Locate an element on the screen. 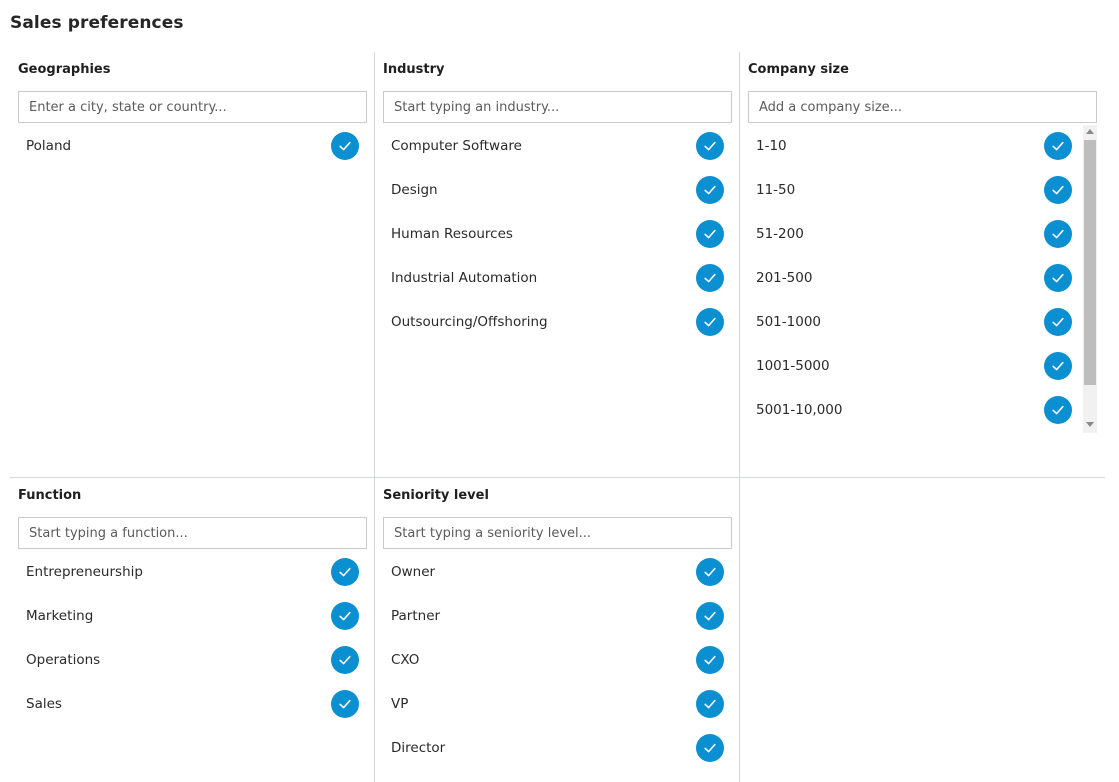  list-item-label: Entrepreneurship is located at coordinates (84, 572).